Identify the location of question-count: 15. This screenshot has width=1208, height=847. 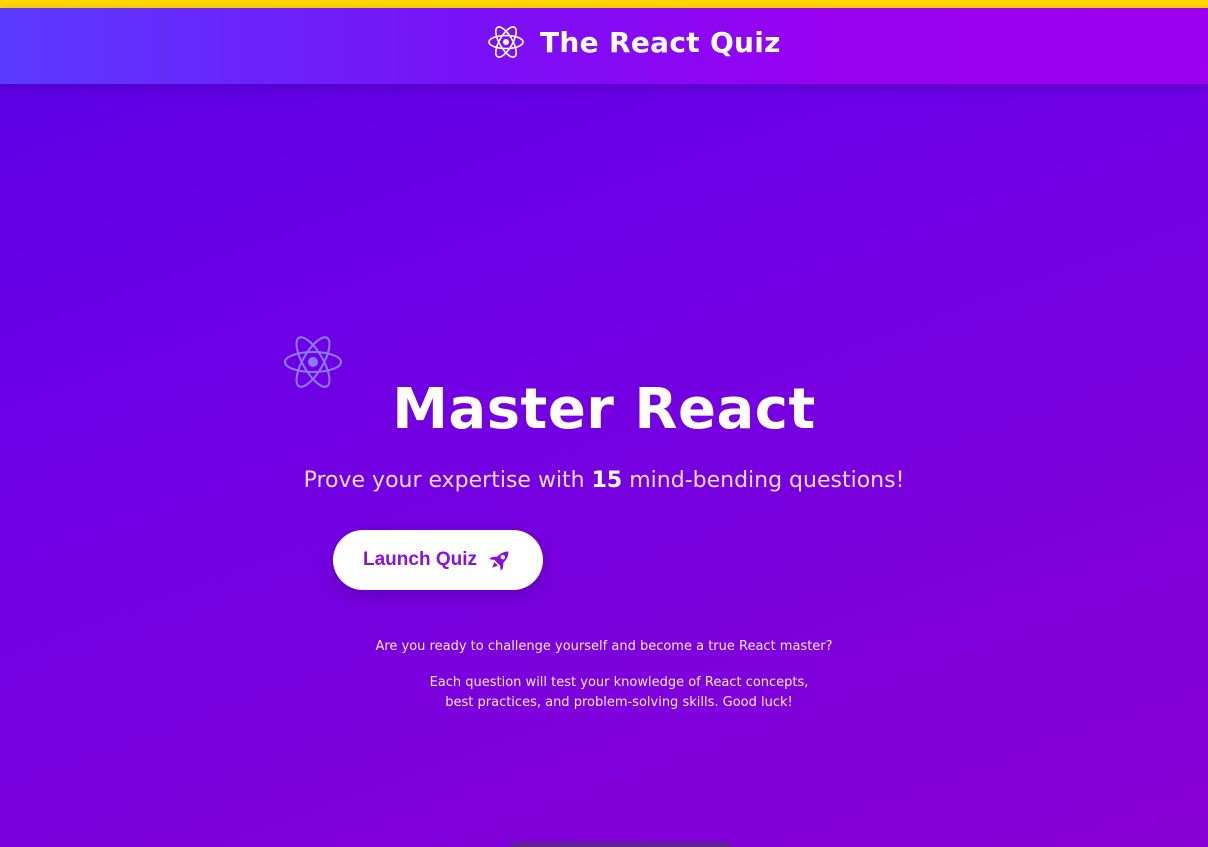
(607, 480).